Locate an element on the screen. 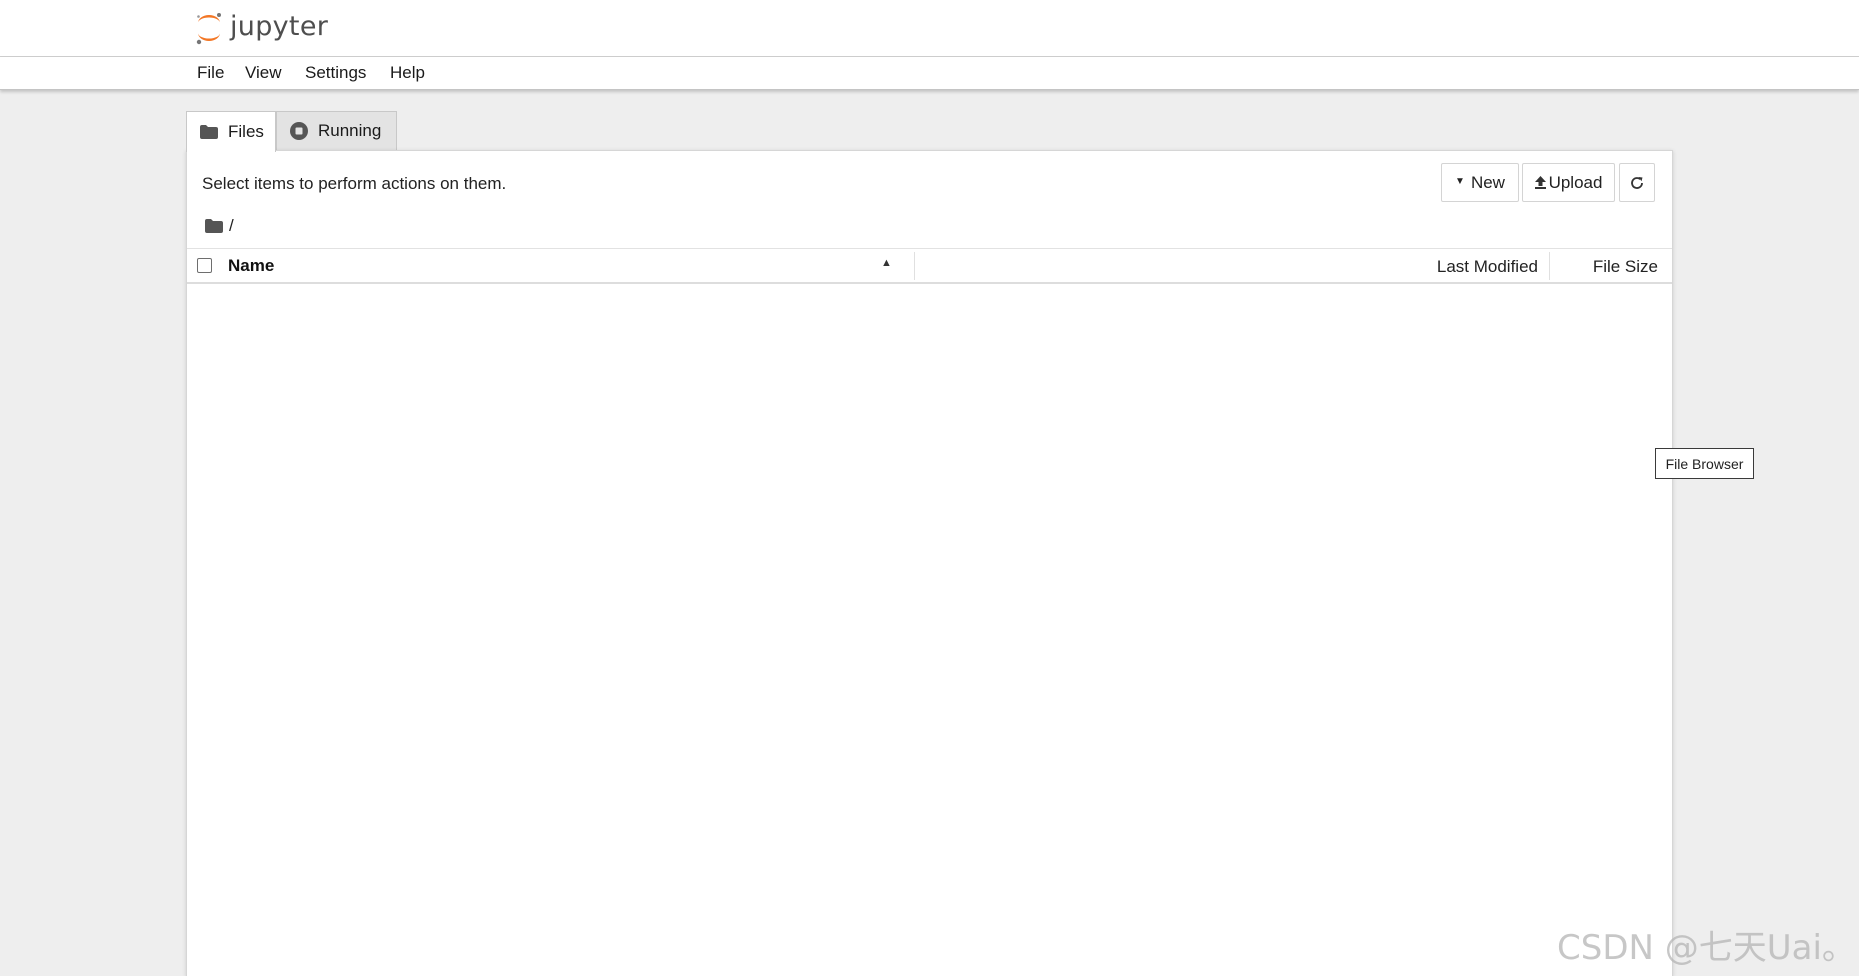 Image resolution: width=1859 pixels, height=976 pixels. top-bar: jupyter is located at coordinates (929, 28).